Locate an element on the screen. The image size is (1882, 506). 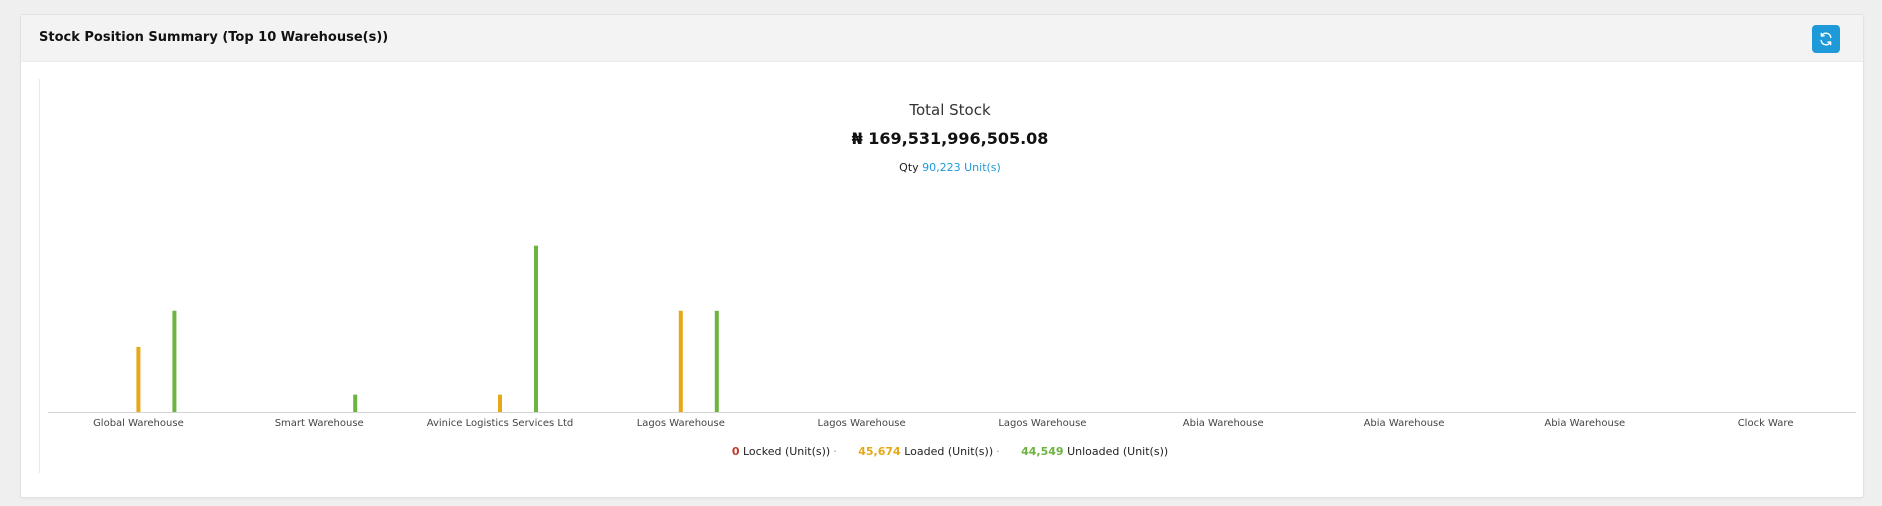
legend-item-unloaded: 44,549 Unloaded (Unit(s)) is located at coordinates (1094, 451).